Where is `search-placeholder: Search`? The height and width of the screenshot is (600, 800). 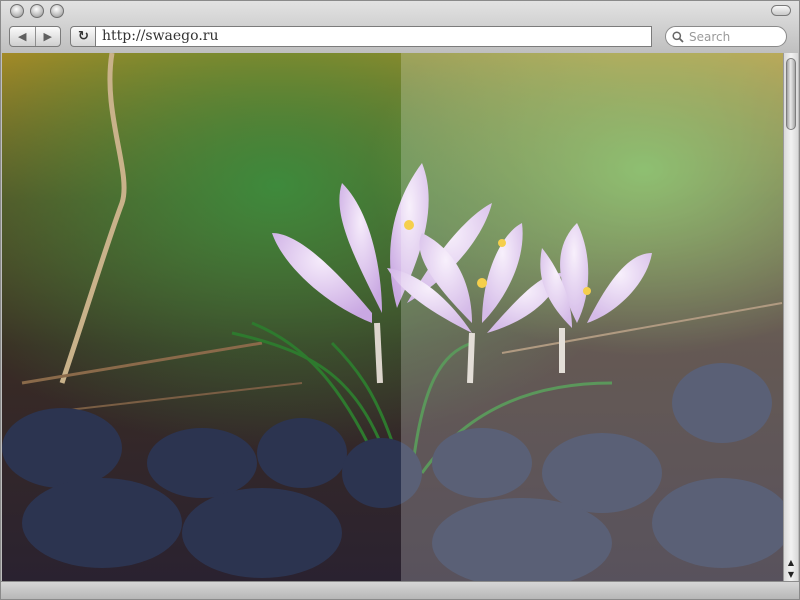
search-placeholder: Search is located at coordinates (710, 36).